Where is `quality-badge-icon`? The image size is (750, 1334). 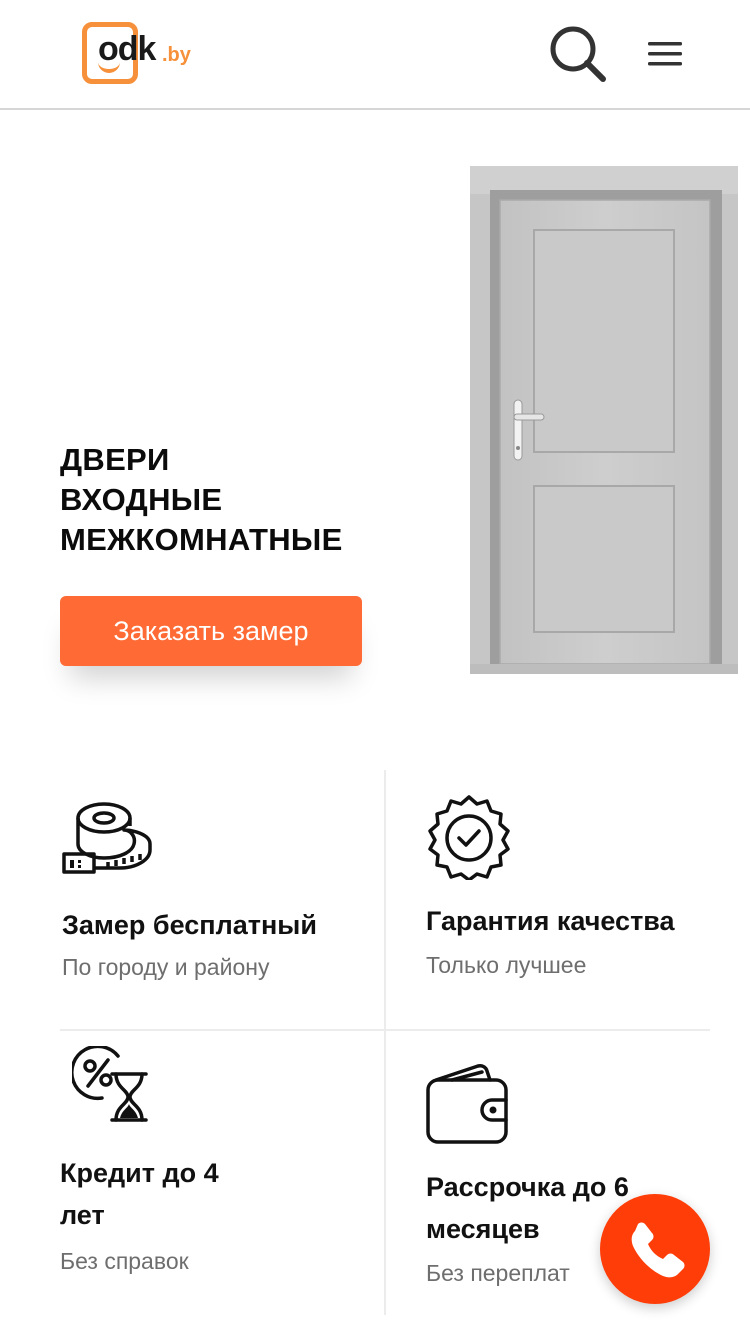 quality-badge-icon is located at coordinates (469, 837).